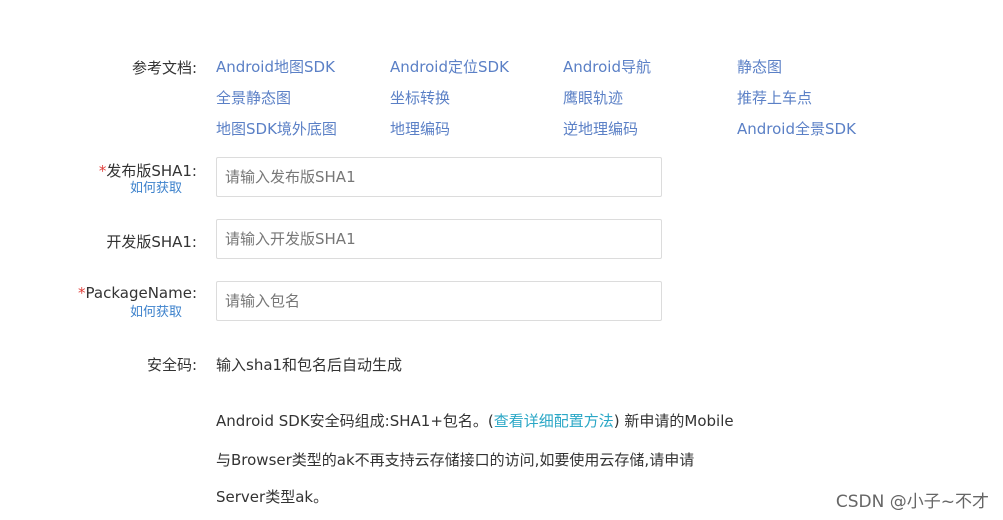 The height and width of the screenshot is (520, 1003). Describe the element at coordinates (449, 66) in the screenshot. I see `doc-link-android-location-sdk: Android定位SDK` at that location.